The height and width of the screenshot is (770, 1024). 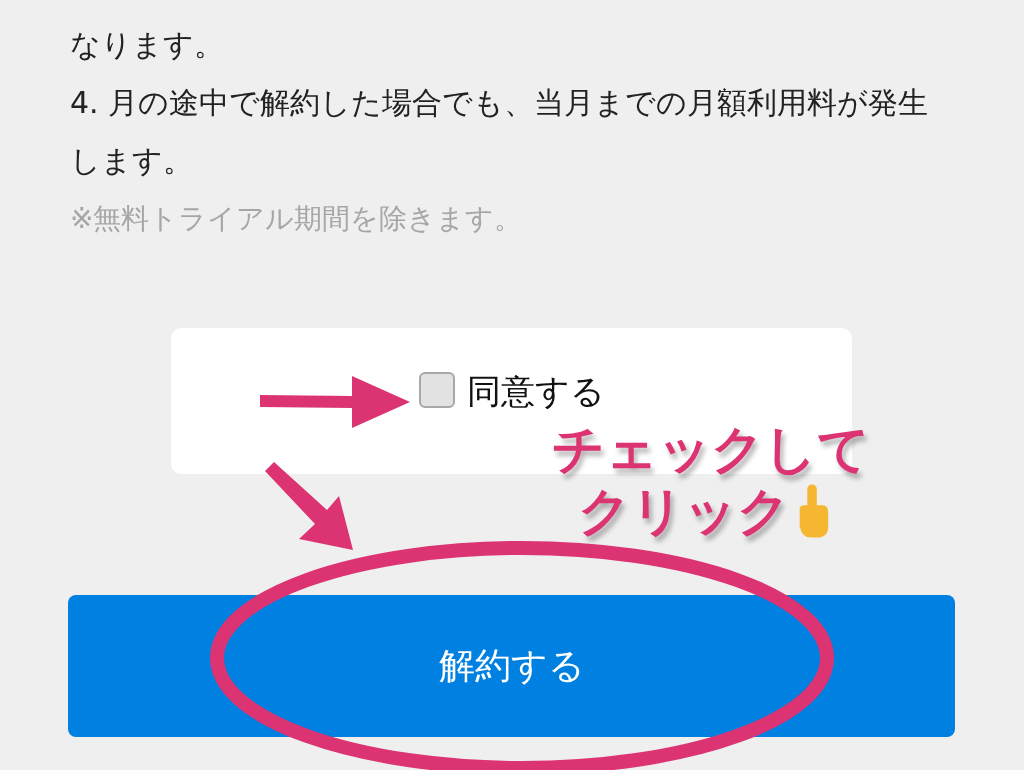 What do you see at coordinates (297, 219) in the screenshot?
I see `note-text: ※無料トライアル期間を除きます。` at bounding box center [297, 219].